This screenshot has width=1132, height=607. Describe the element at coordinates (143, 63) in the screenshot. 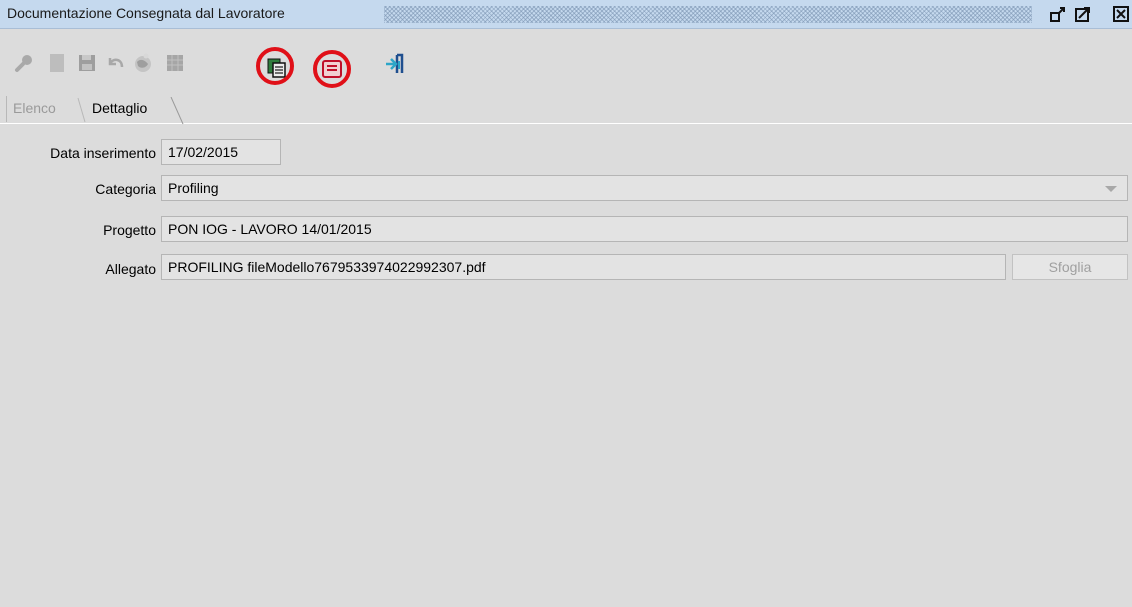

I see `globe-icon` at that location.